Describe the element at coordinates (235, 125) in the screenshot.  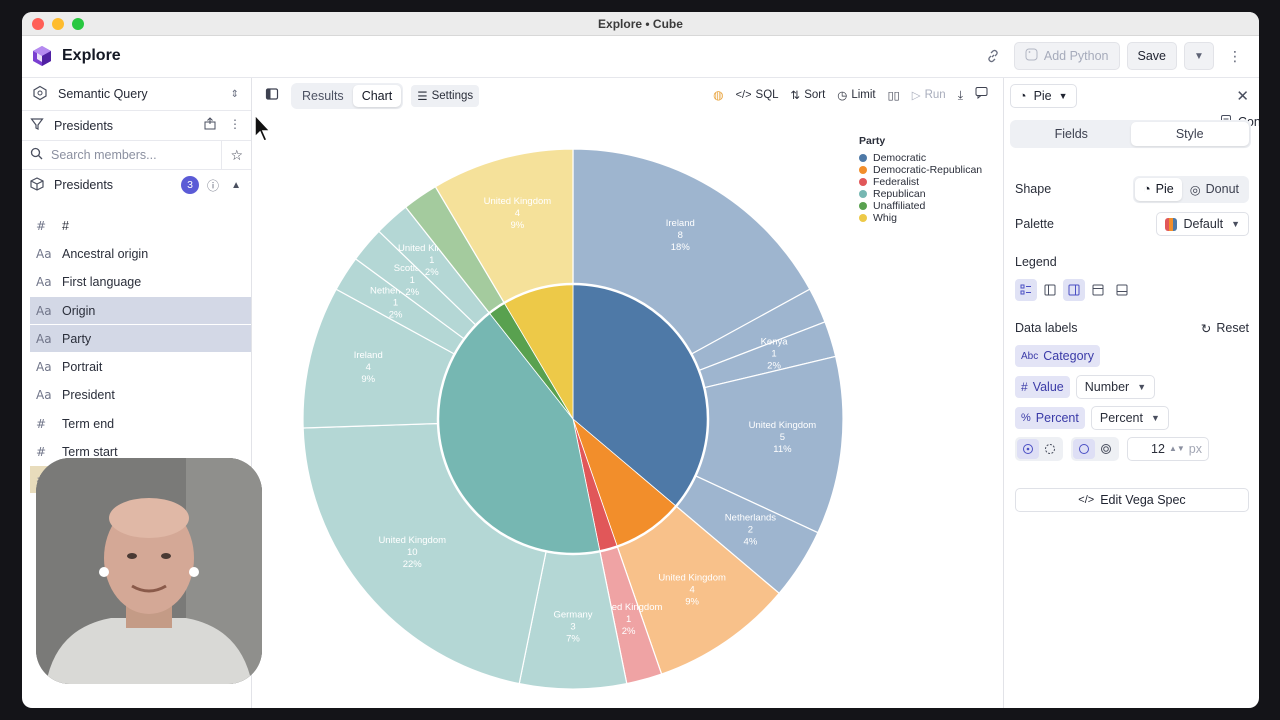
I see `cube-more-icon: ⋮` at that location.